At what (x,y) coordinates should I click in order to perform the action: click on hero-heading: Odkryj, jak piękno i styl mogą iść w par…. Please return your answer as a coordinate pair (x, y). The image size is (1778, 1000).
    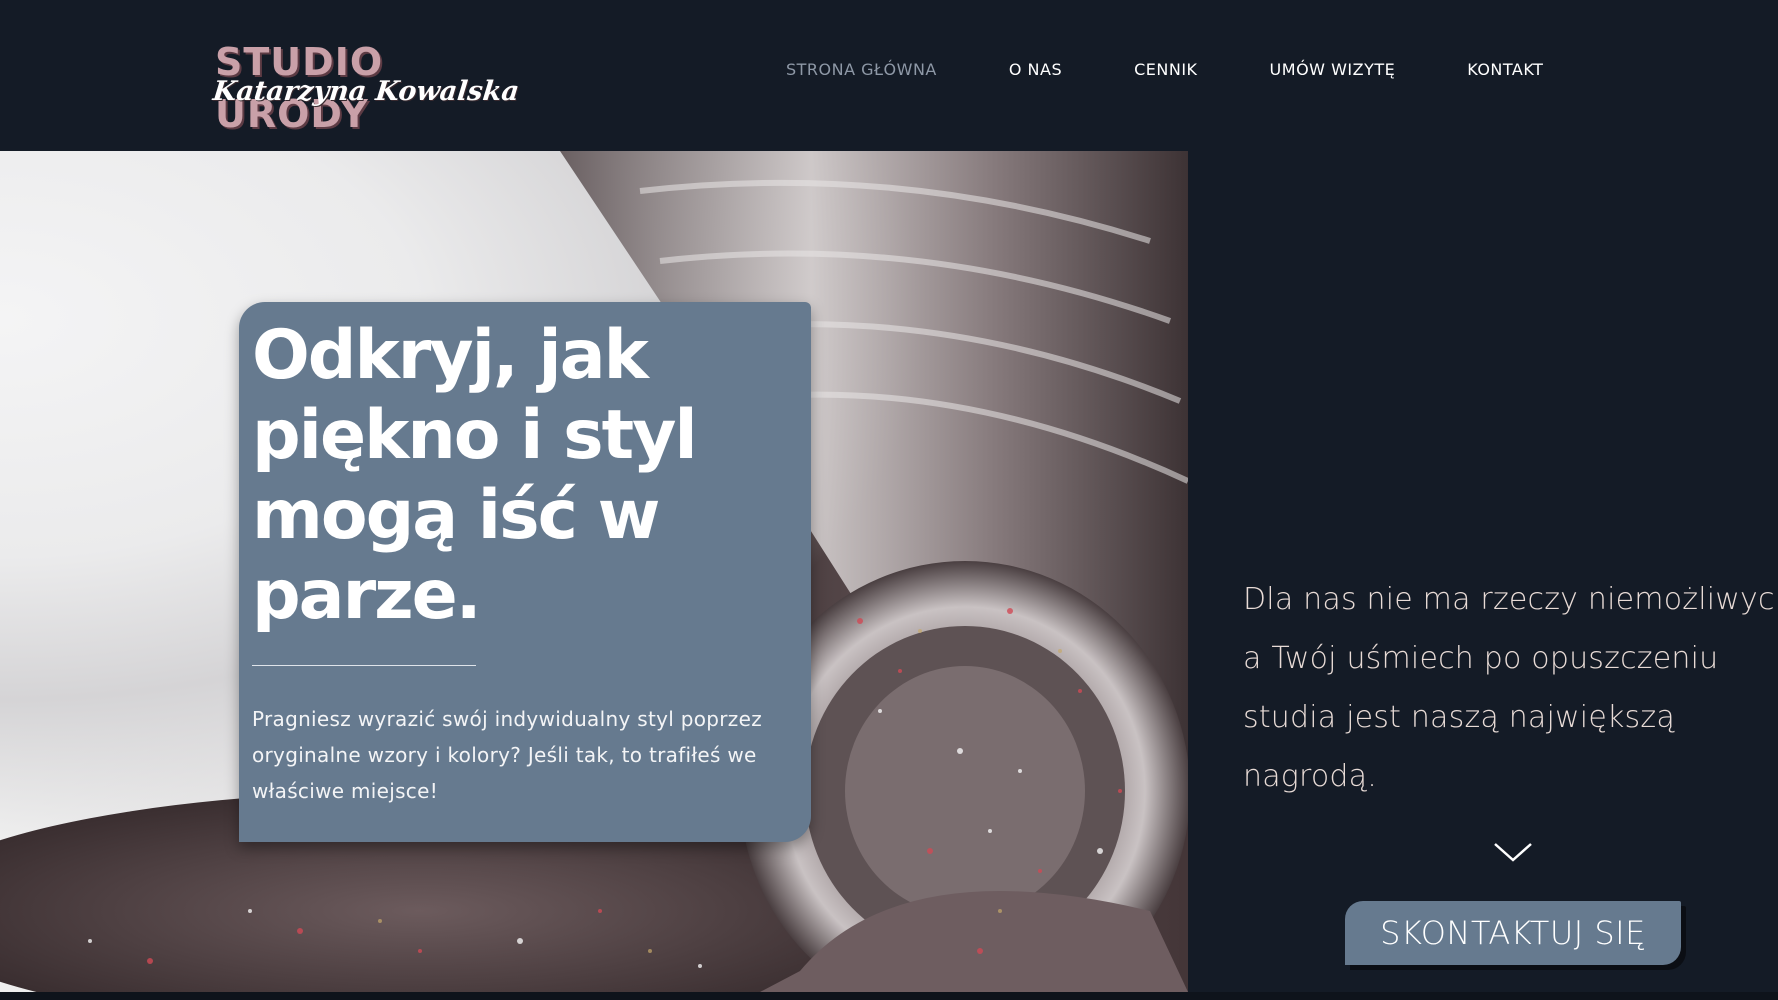
    Looking at the image, I should click on (475, 475).